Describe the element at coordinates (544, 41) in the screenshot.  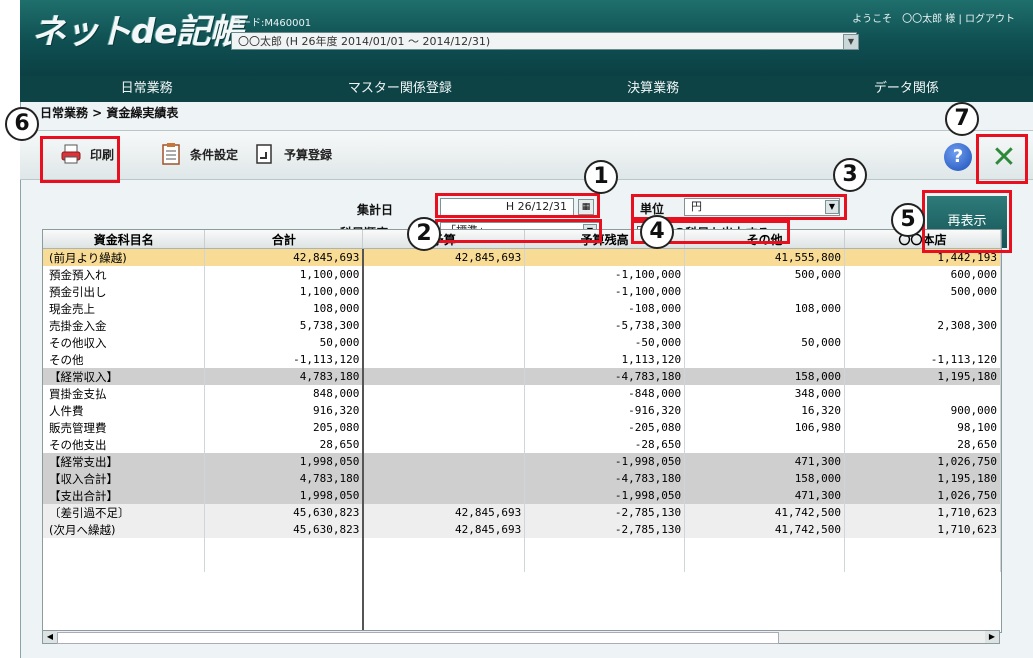
I see `fiscal-period-select: 〇〇太郎 (H 26年度 2014/01/01 ～ 2014/12/31)` at that location.